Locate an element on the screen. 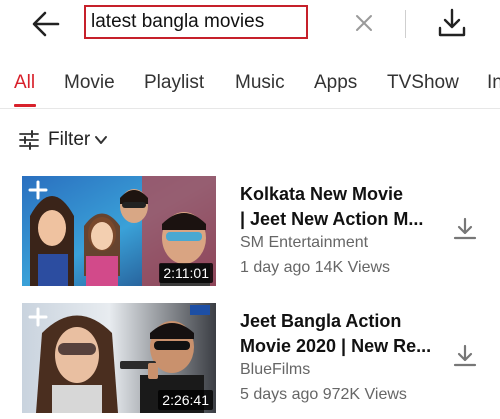  arrow-left-icon is located at coordinates (46, 24).